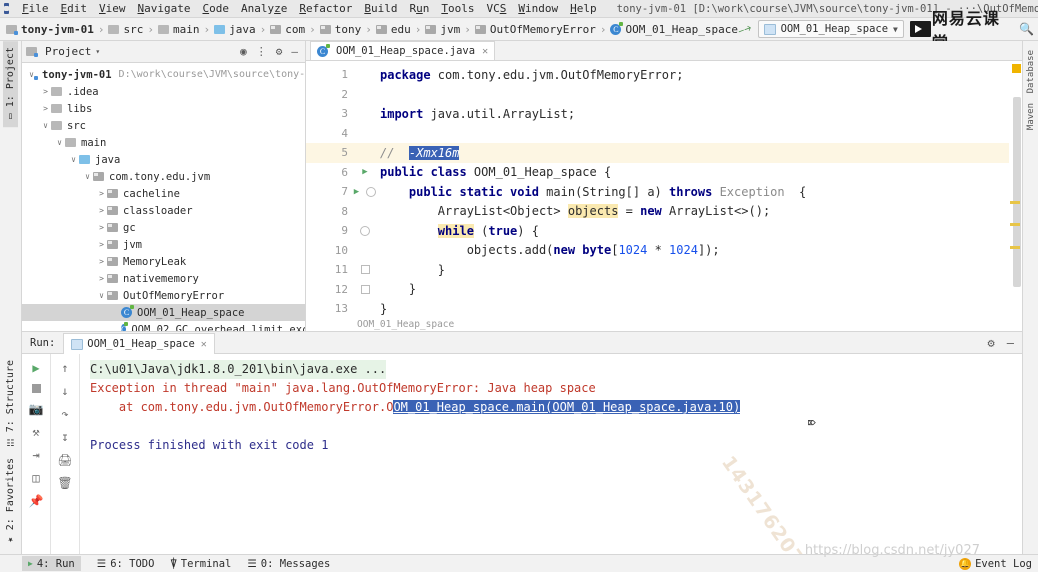  I want to click on tree-row-jvm: > jvm, so click(163, 244).